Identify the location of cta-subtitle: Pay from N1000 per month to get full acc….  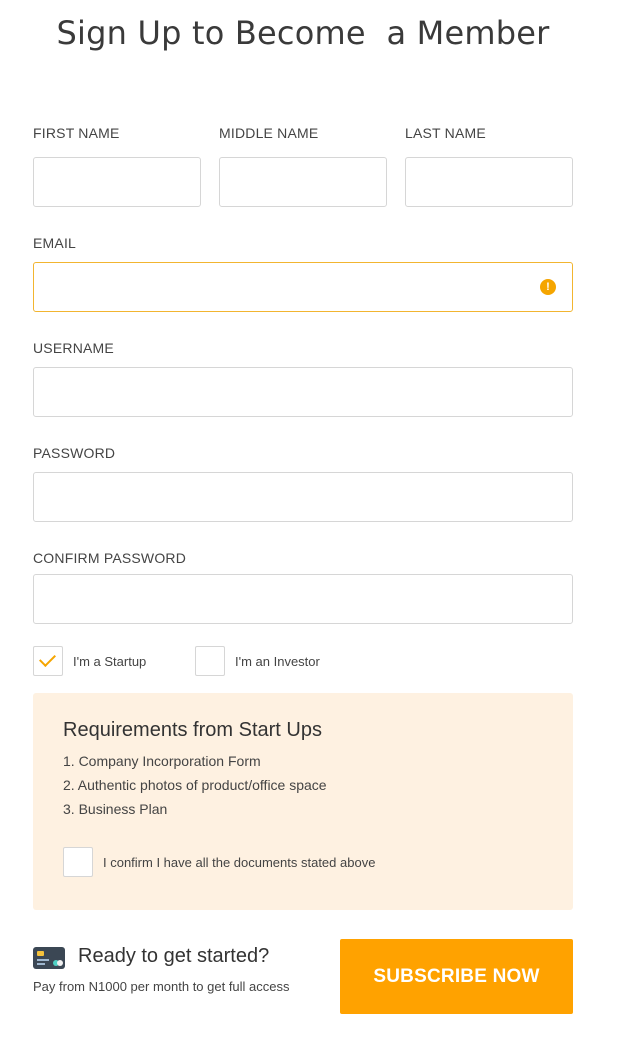
(161, 986).